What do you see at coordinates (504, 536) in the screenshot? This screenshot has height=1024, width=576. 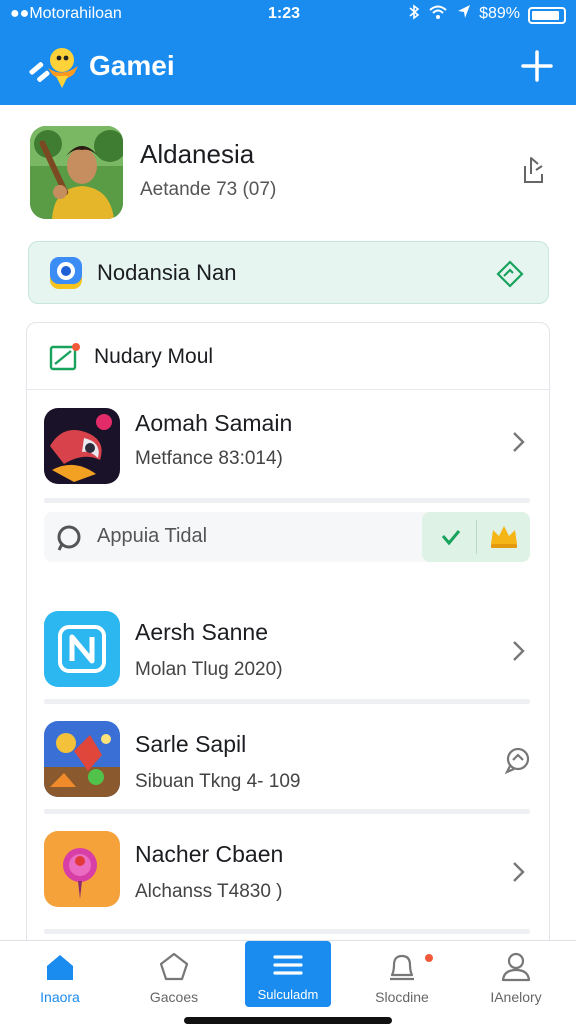 I see `crown-icon` at bounding box center [504, 536].